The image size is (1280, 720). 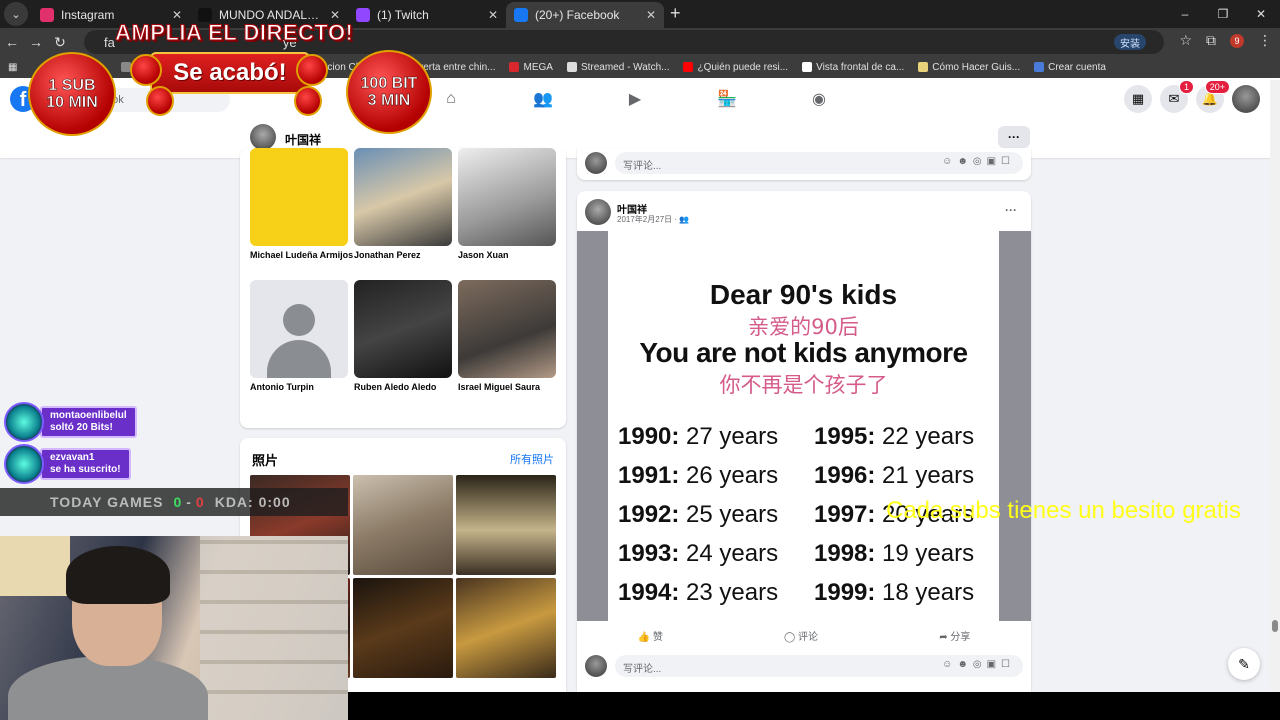 What do you see at coordinates (16, 14) in the screenshot?
I see `tab-search-icon: ⌄` at bounding box center [16, 14].